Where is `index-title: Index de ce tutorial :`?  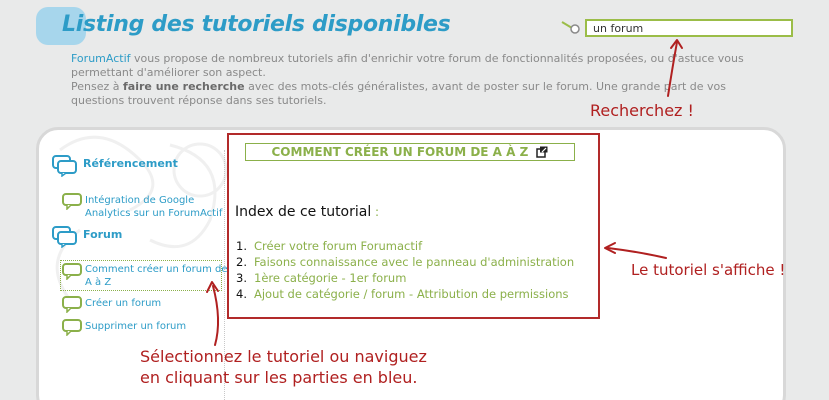 index-title: Index de ce tutorial : is located at coordinates (307, 212).